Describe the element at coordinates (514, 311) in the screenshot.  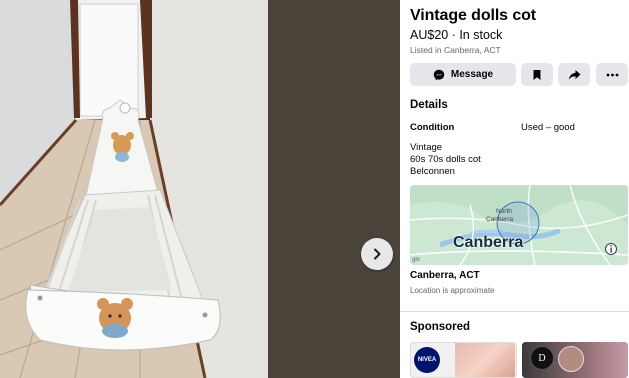
I see `section-divider` at that location.